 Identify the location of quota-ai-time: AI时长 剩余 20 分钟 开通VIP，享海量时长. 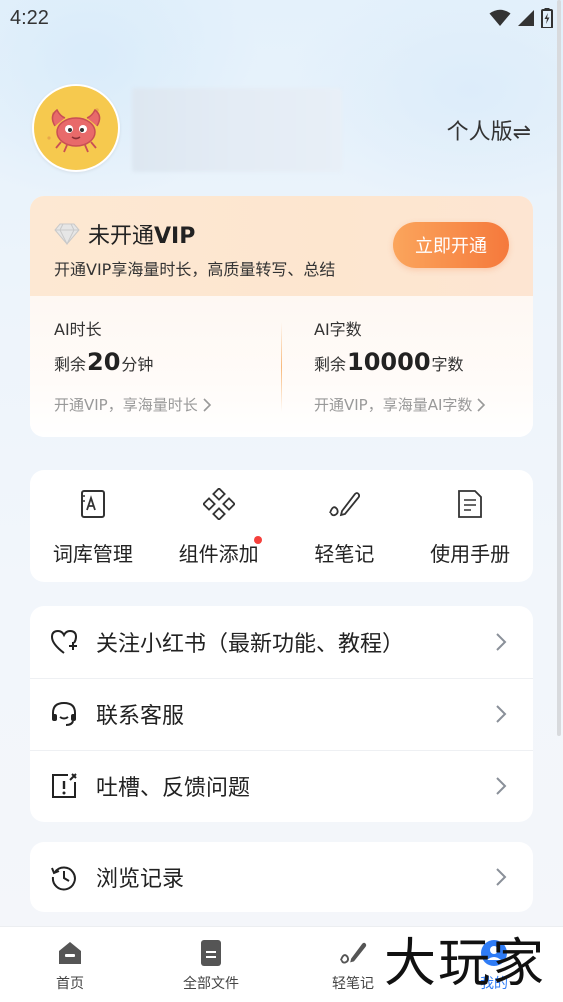
(155, 366).